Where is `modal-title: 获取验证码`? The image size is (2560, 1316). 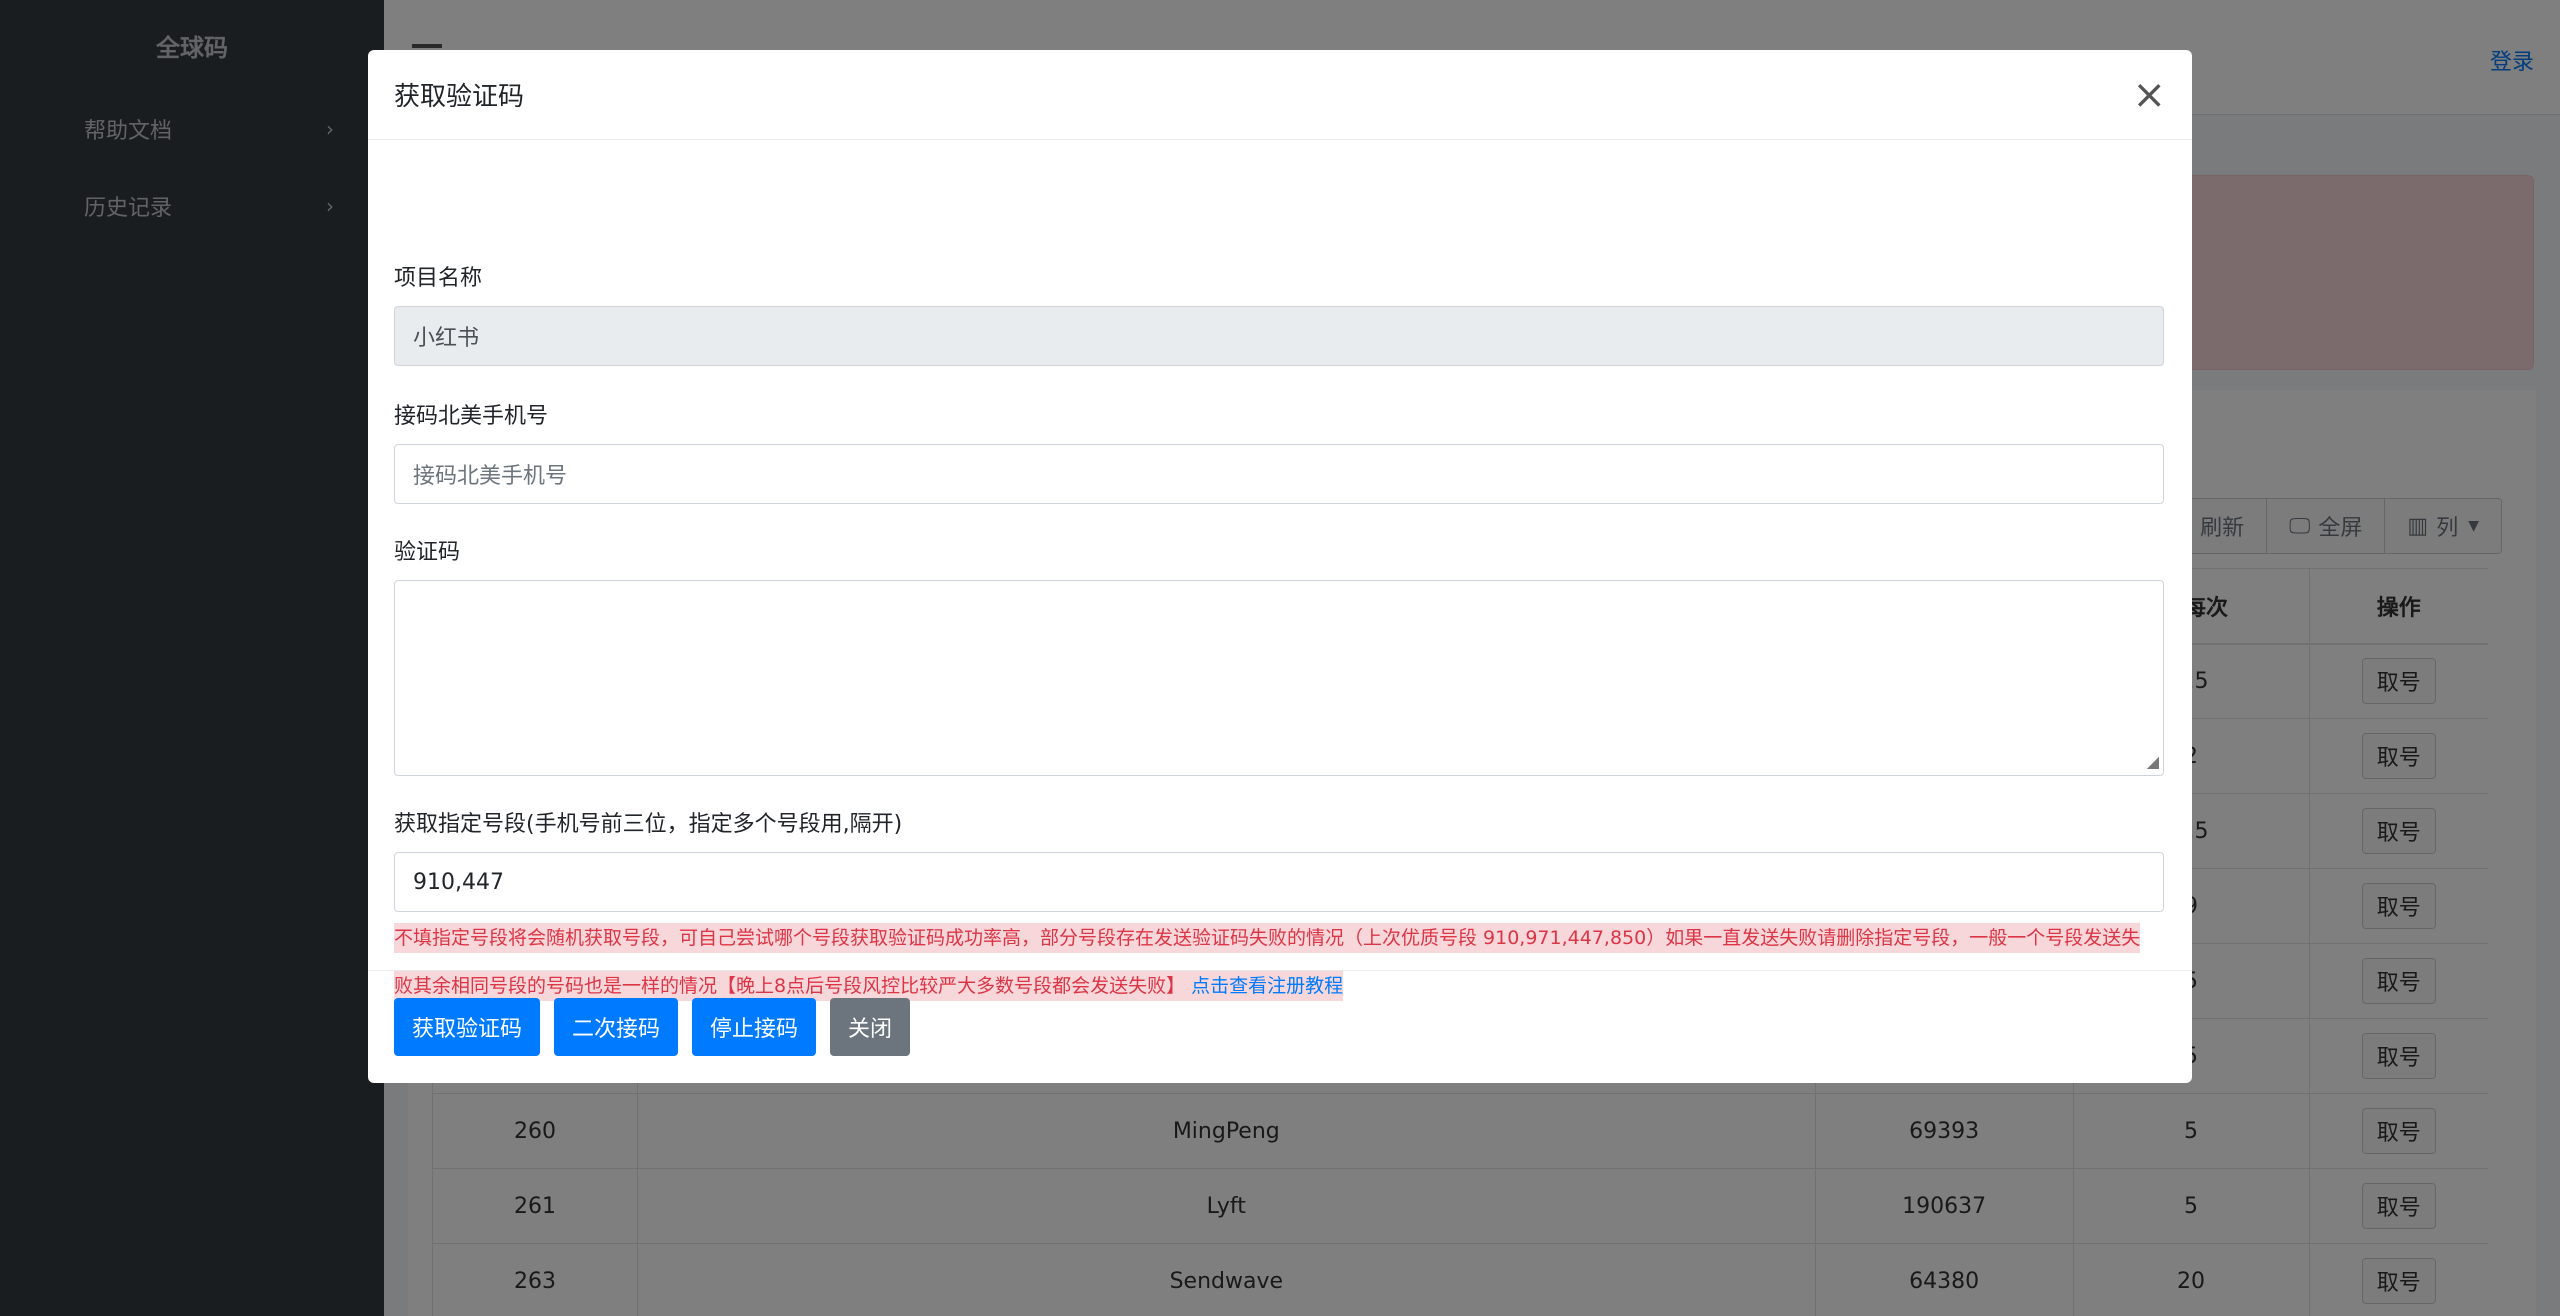 modal-title: 获取验证码 is located at coordinates (459, 97).